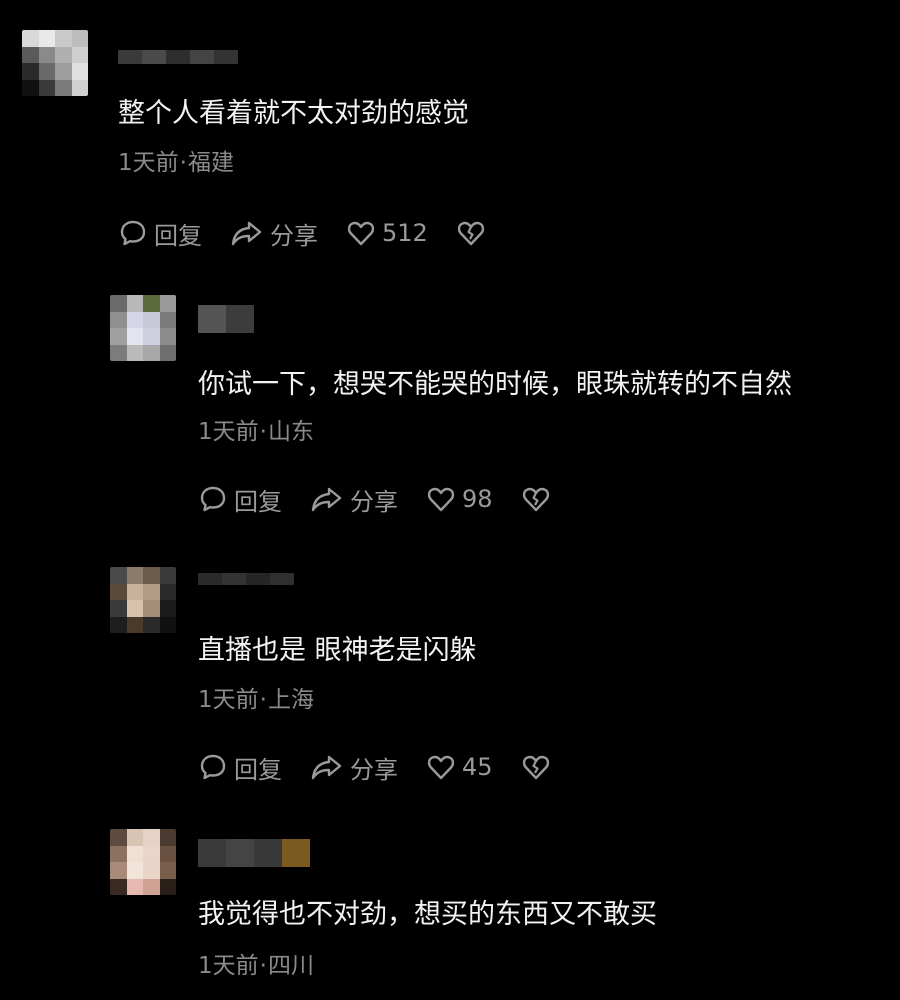  What do you see at coordinates (459, 499) in the screenshot?
I see `like-button: 98` at bounding box center [459, 499].